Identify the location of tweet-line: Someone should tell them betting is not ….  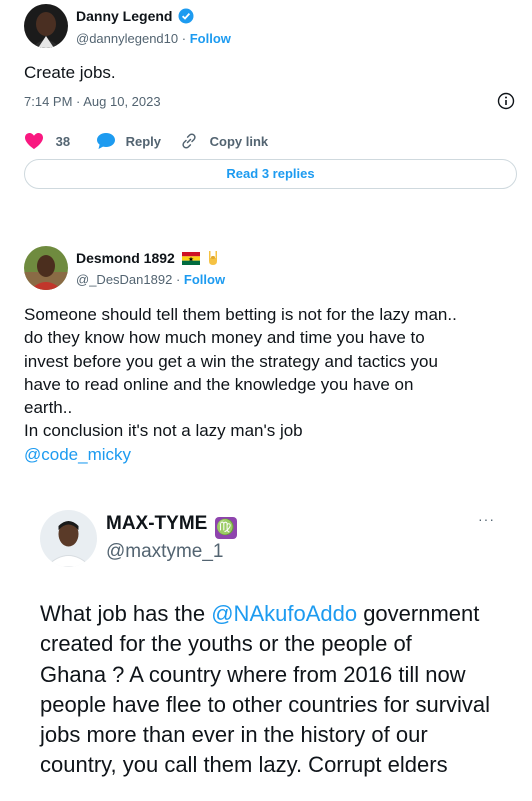
(240, 314).